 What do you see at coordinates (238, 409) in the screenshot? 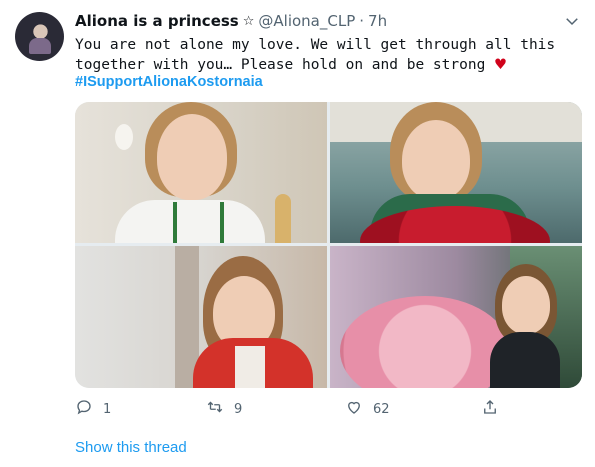
I see `retweet-count: 9` at bounding box center [238, 409].